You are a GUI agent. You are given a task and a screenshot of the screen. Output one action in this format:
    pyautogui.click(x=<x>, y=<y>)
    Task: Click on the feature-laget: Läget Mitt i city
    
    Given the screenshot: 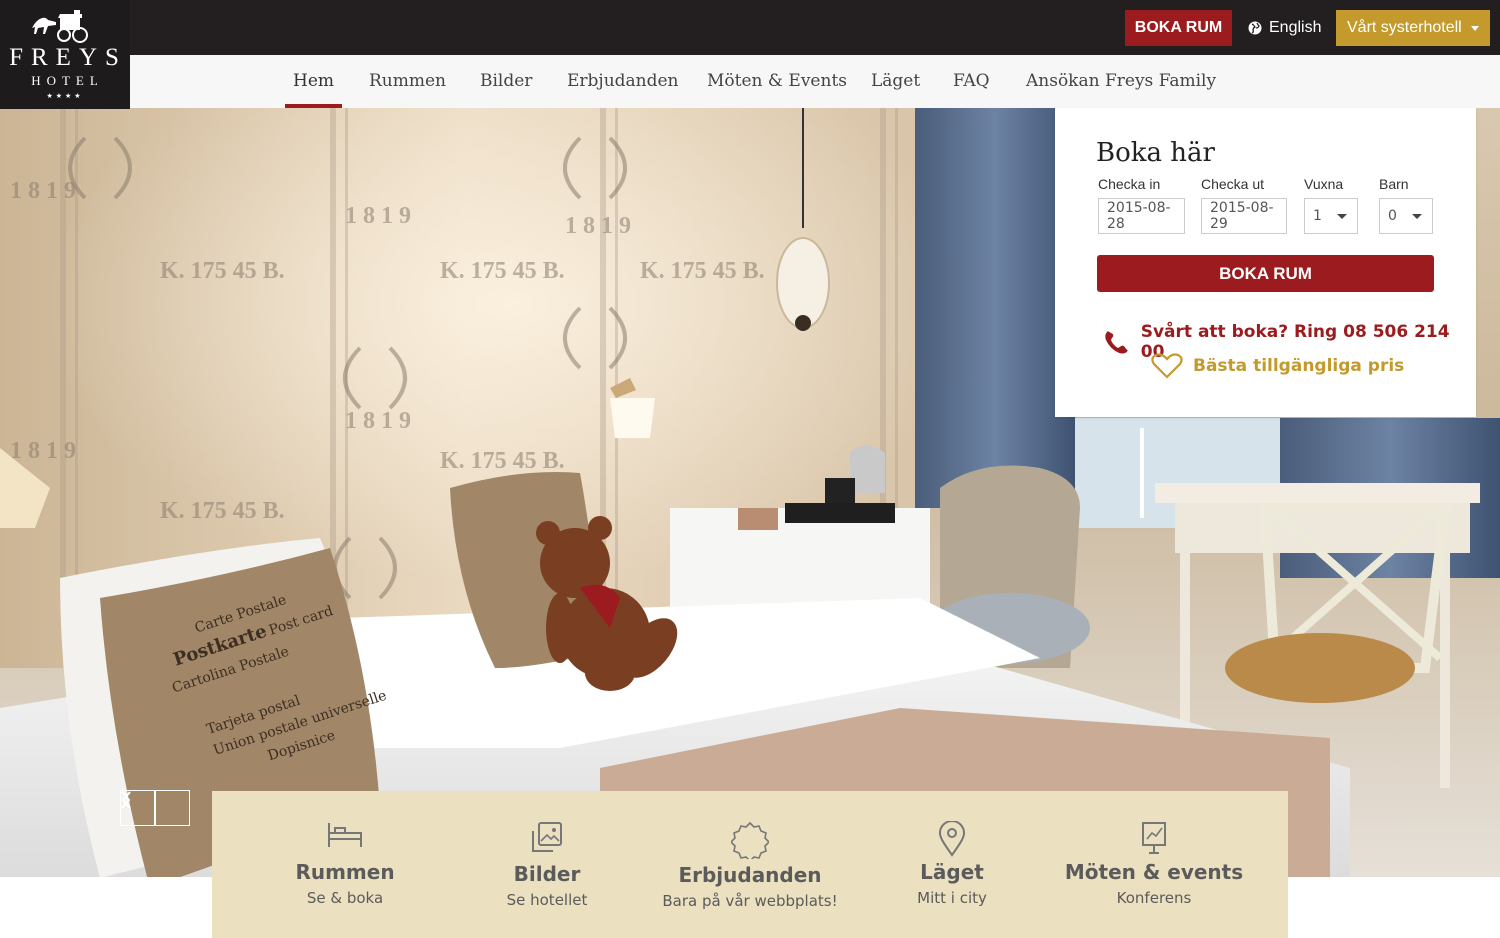 What is the action you would take?
    pyautogui.click(x=952, y=864)
    